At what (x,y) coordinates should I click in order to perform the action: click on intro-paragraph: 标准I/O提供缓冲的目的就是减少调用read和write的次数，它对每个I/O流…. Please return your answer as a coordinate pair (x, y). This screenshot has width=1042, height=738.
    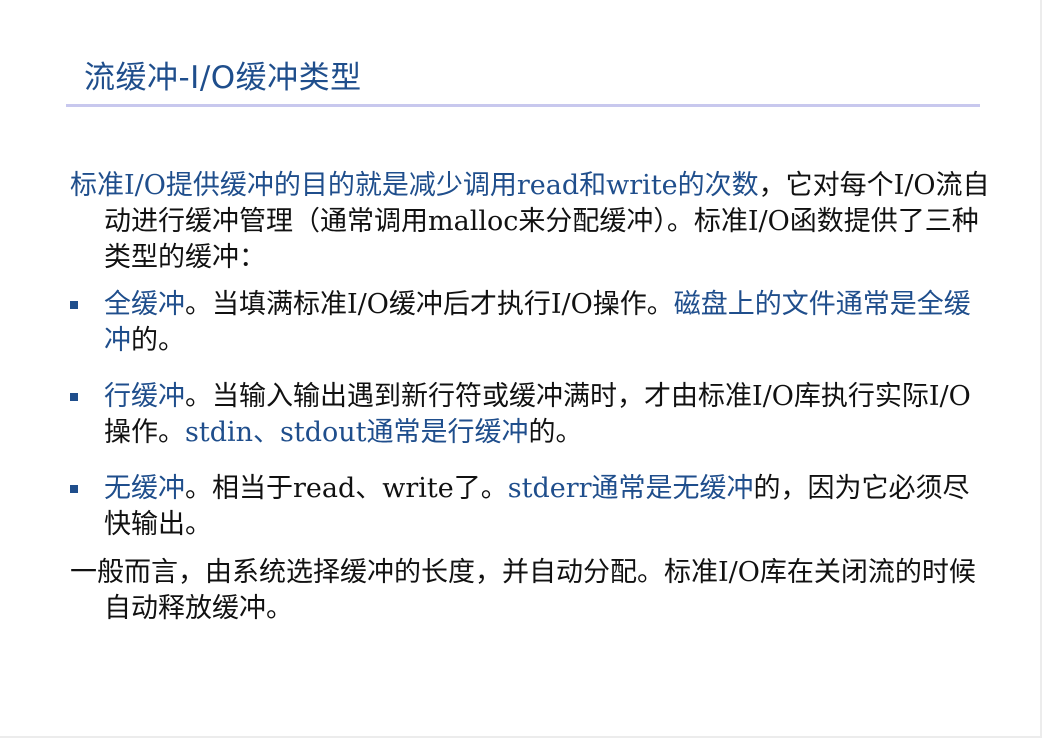
    Looking at the image, I should click on (530, 222).